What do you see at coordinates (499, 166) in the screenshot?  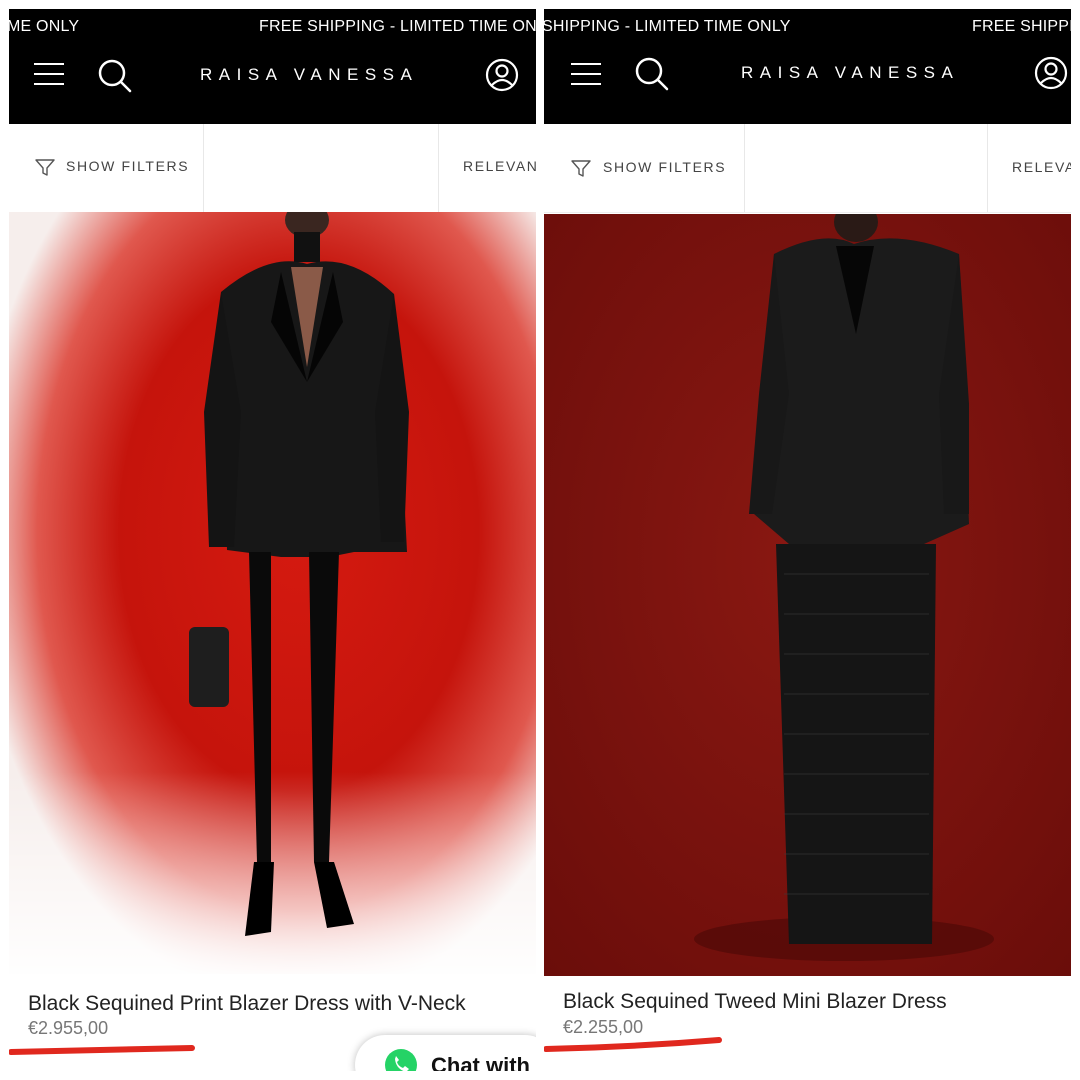 I see `sort-relevance-dropdown: RELEVANC` at bounding box center [499, 166].